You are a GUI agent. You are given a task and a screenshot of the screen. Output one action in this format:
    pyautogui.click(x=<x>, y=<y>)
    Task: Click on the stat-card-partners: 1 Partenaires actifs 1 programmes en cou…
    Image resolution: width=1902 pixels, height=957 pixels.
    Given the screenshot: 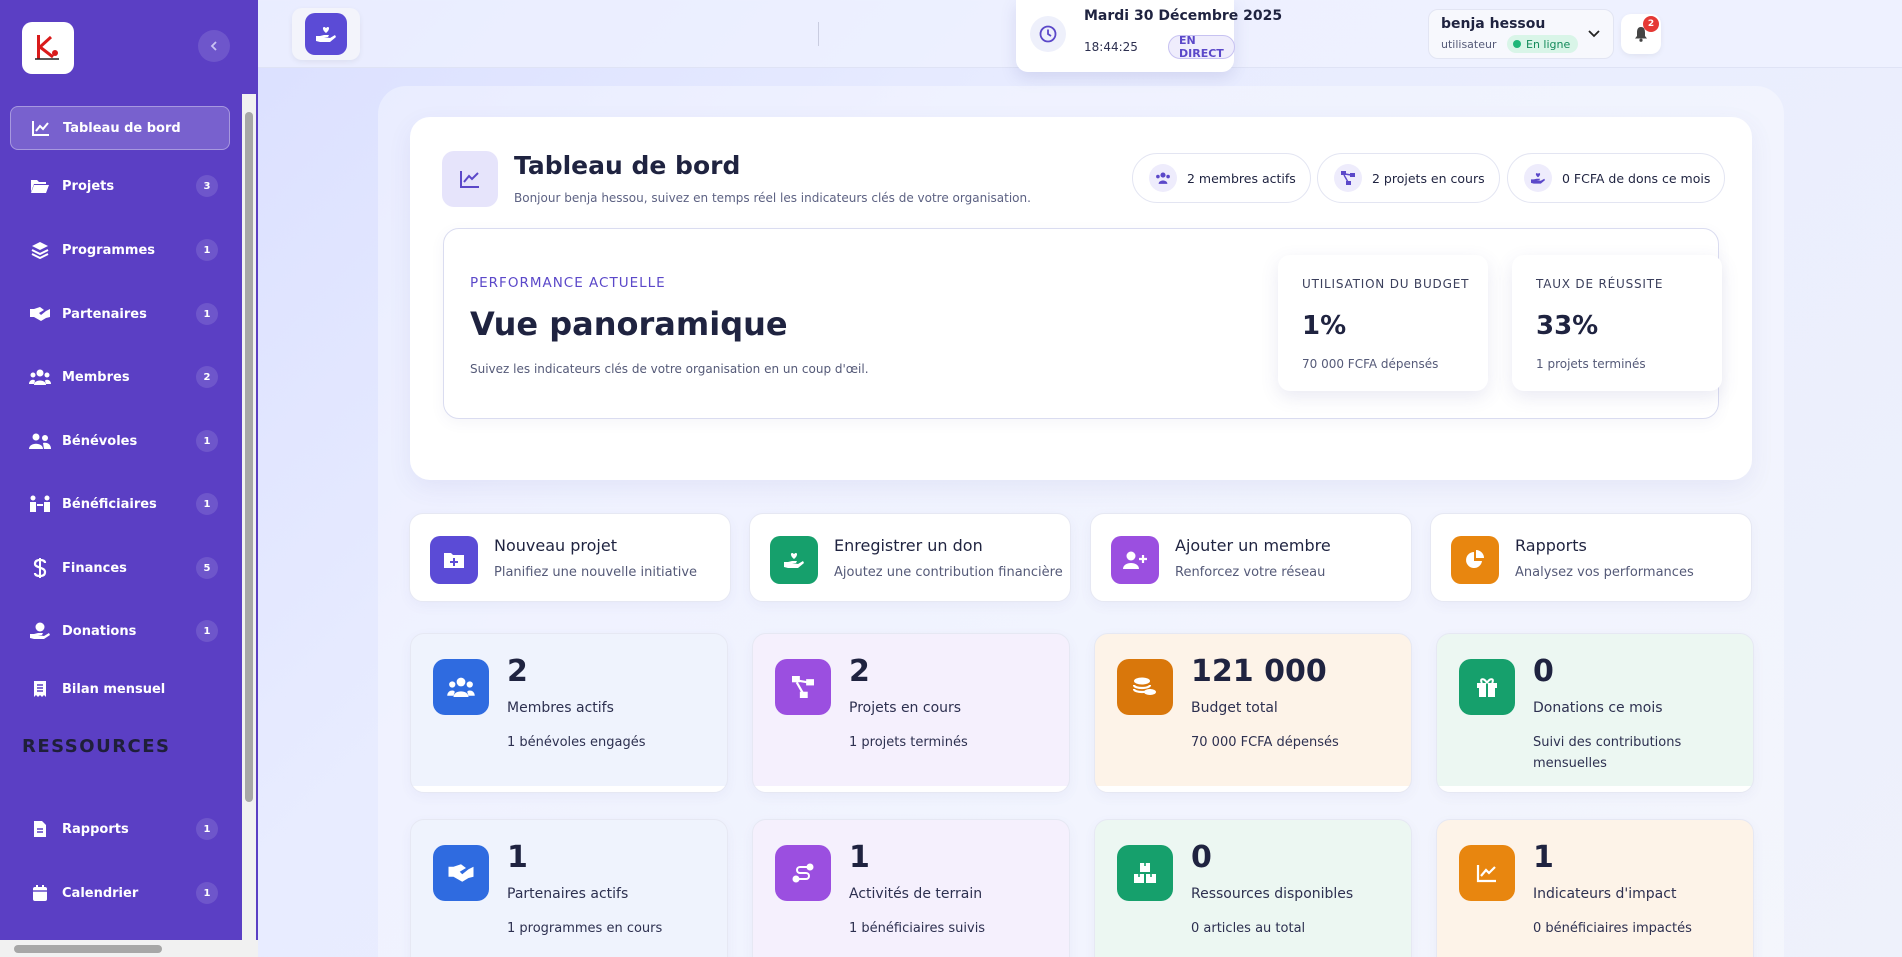 What is the action you would take?
    pyautogui.click(x=569, y=888)
    